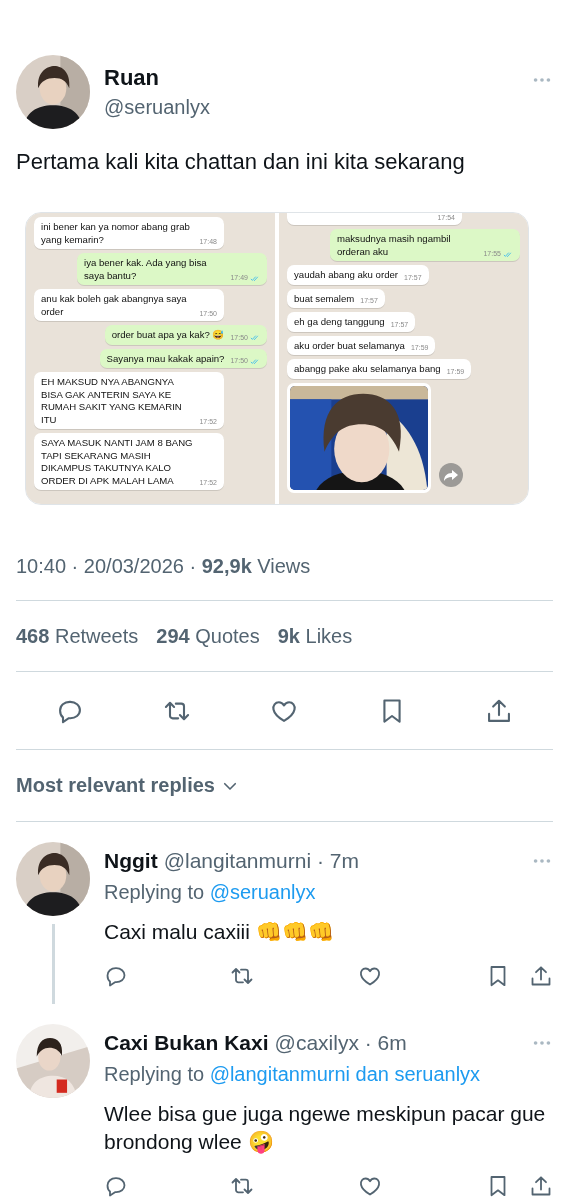 This screenshot has height=1200, width=569. I want to click on message-text: aku order buat selamanya, so click(349, 345).